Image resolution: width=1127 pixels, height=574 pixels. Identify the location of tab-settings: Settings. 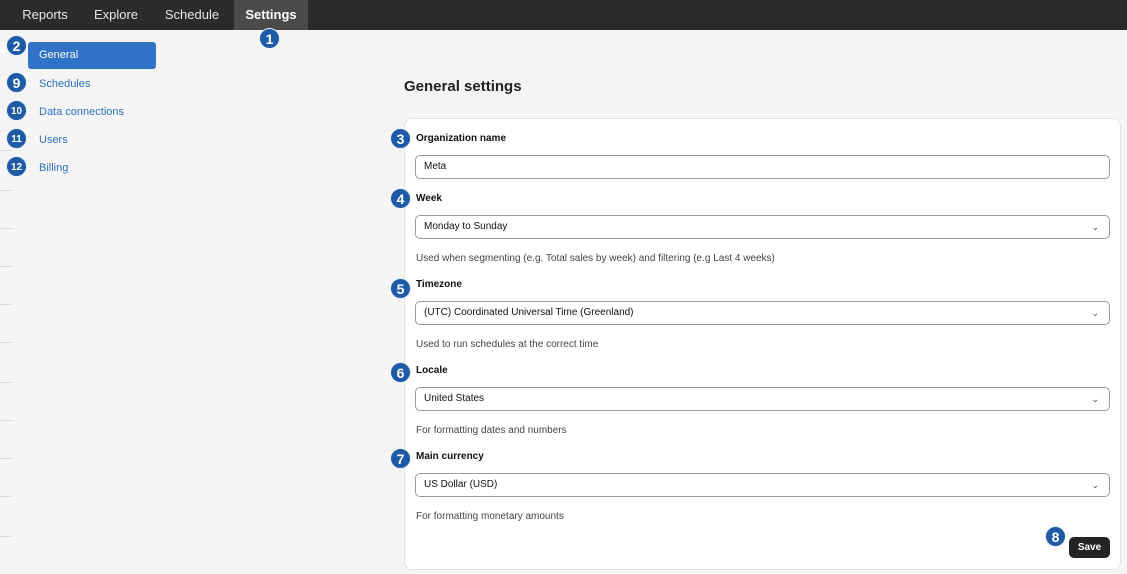
(271, 15).